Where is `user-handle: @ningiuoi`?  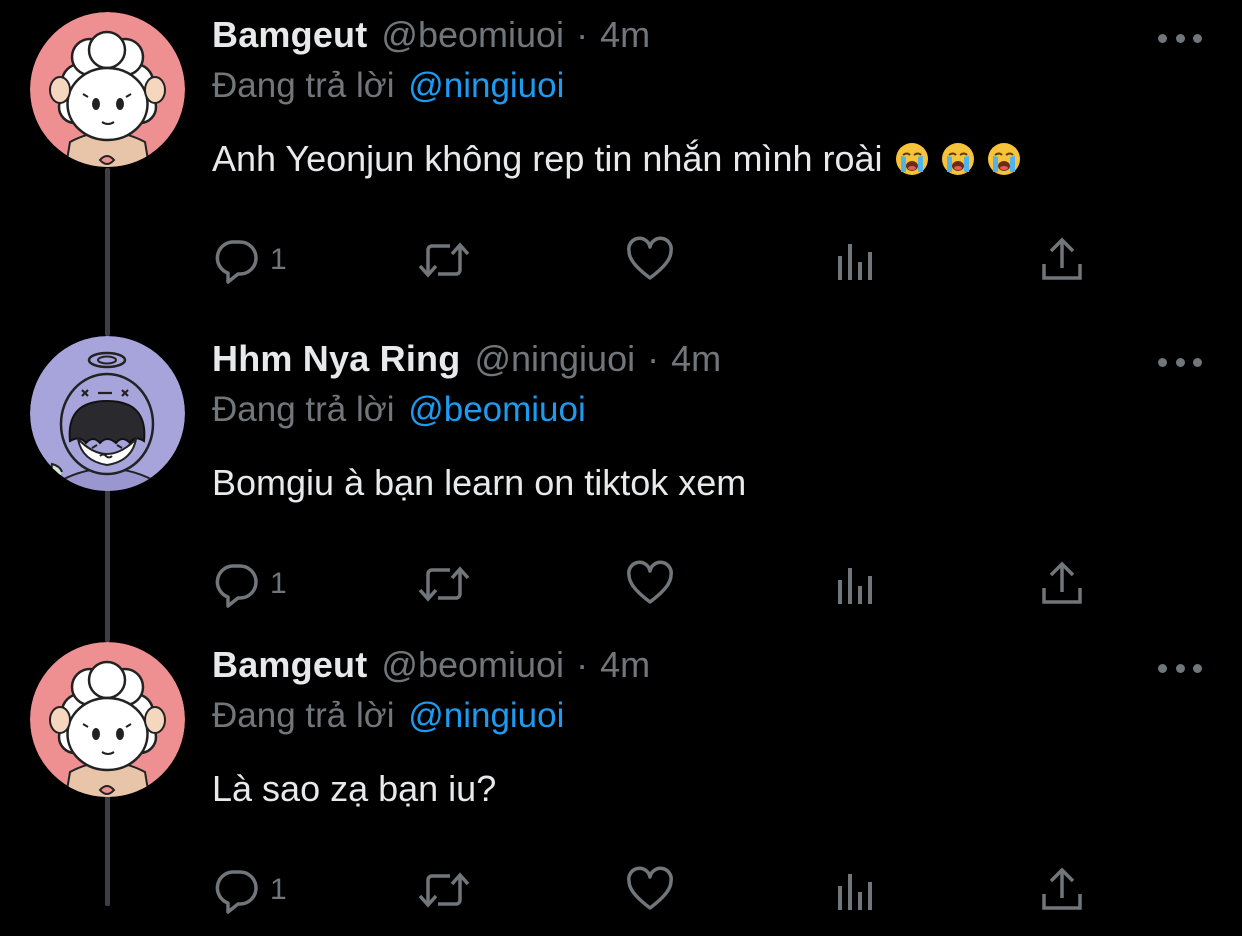
user-handle: @ningiuoi is located at coordinates (554, 359).